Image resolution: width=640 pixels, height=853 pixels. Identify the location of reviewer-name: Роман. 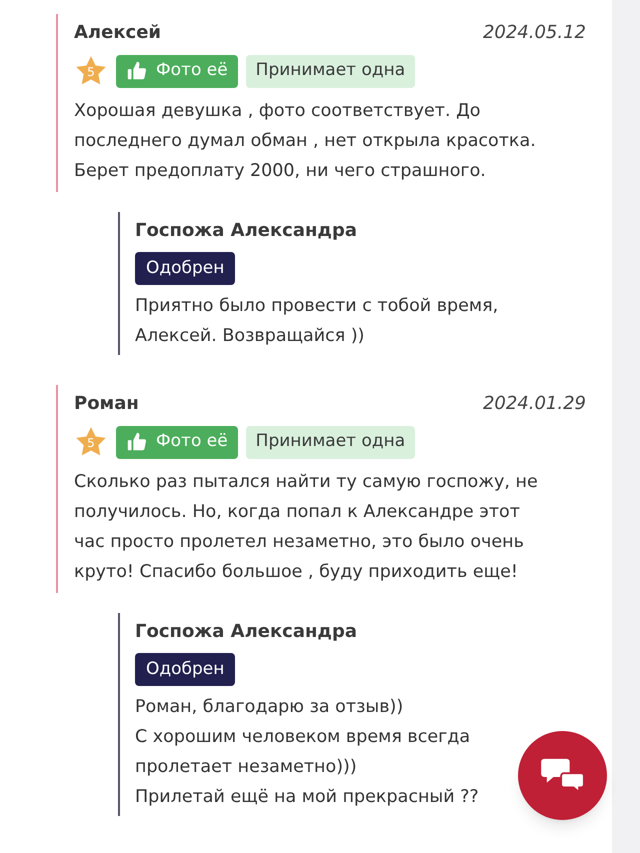
(106, 404).